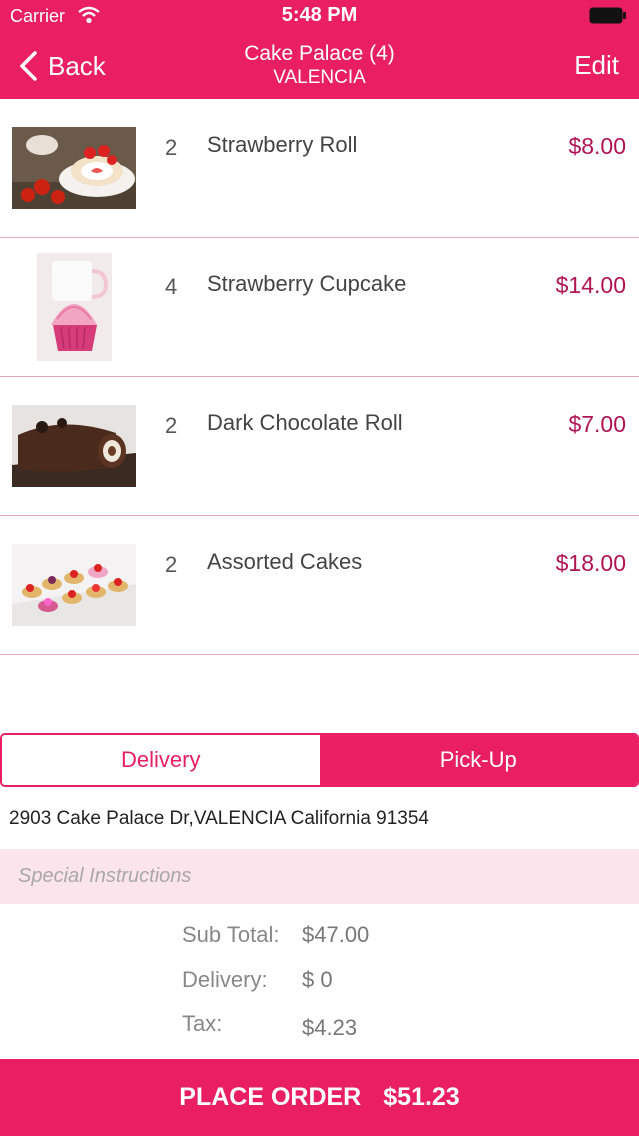 The height and width of the screenshot is (1136, 639). I want to click on delivery-fee-label: Delivery:, so click(225, 979).